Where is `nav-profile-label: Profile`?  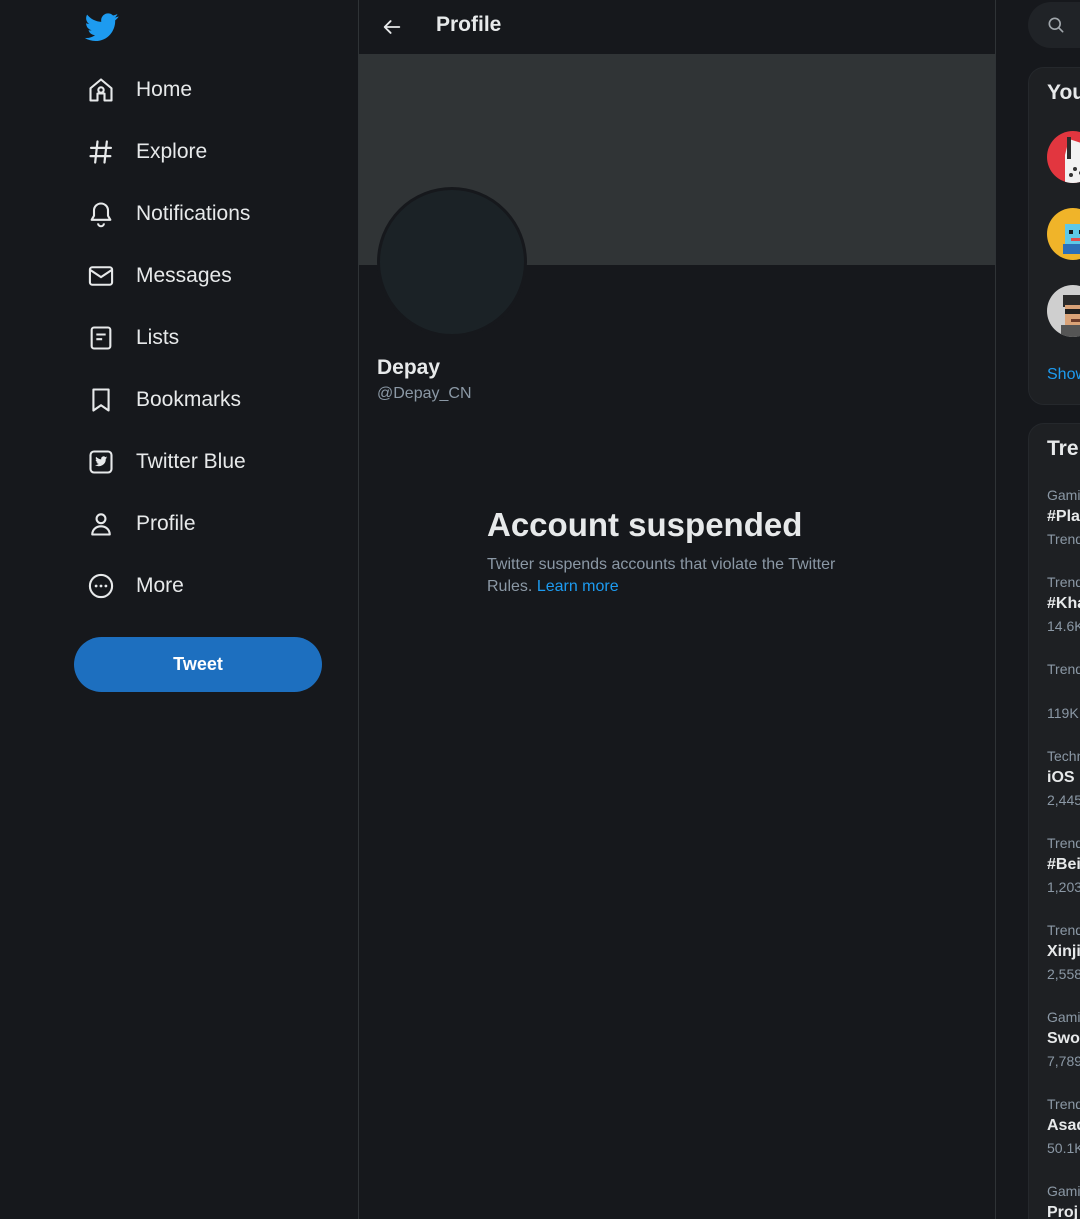 nav-profile-label: Profile is located at coordinates (166, 523).